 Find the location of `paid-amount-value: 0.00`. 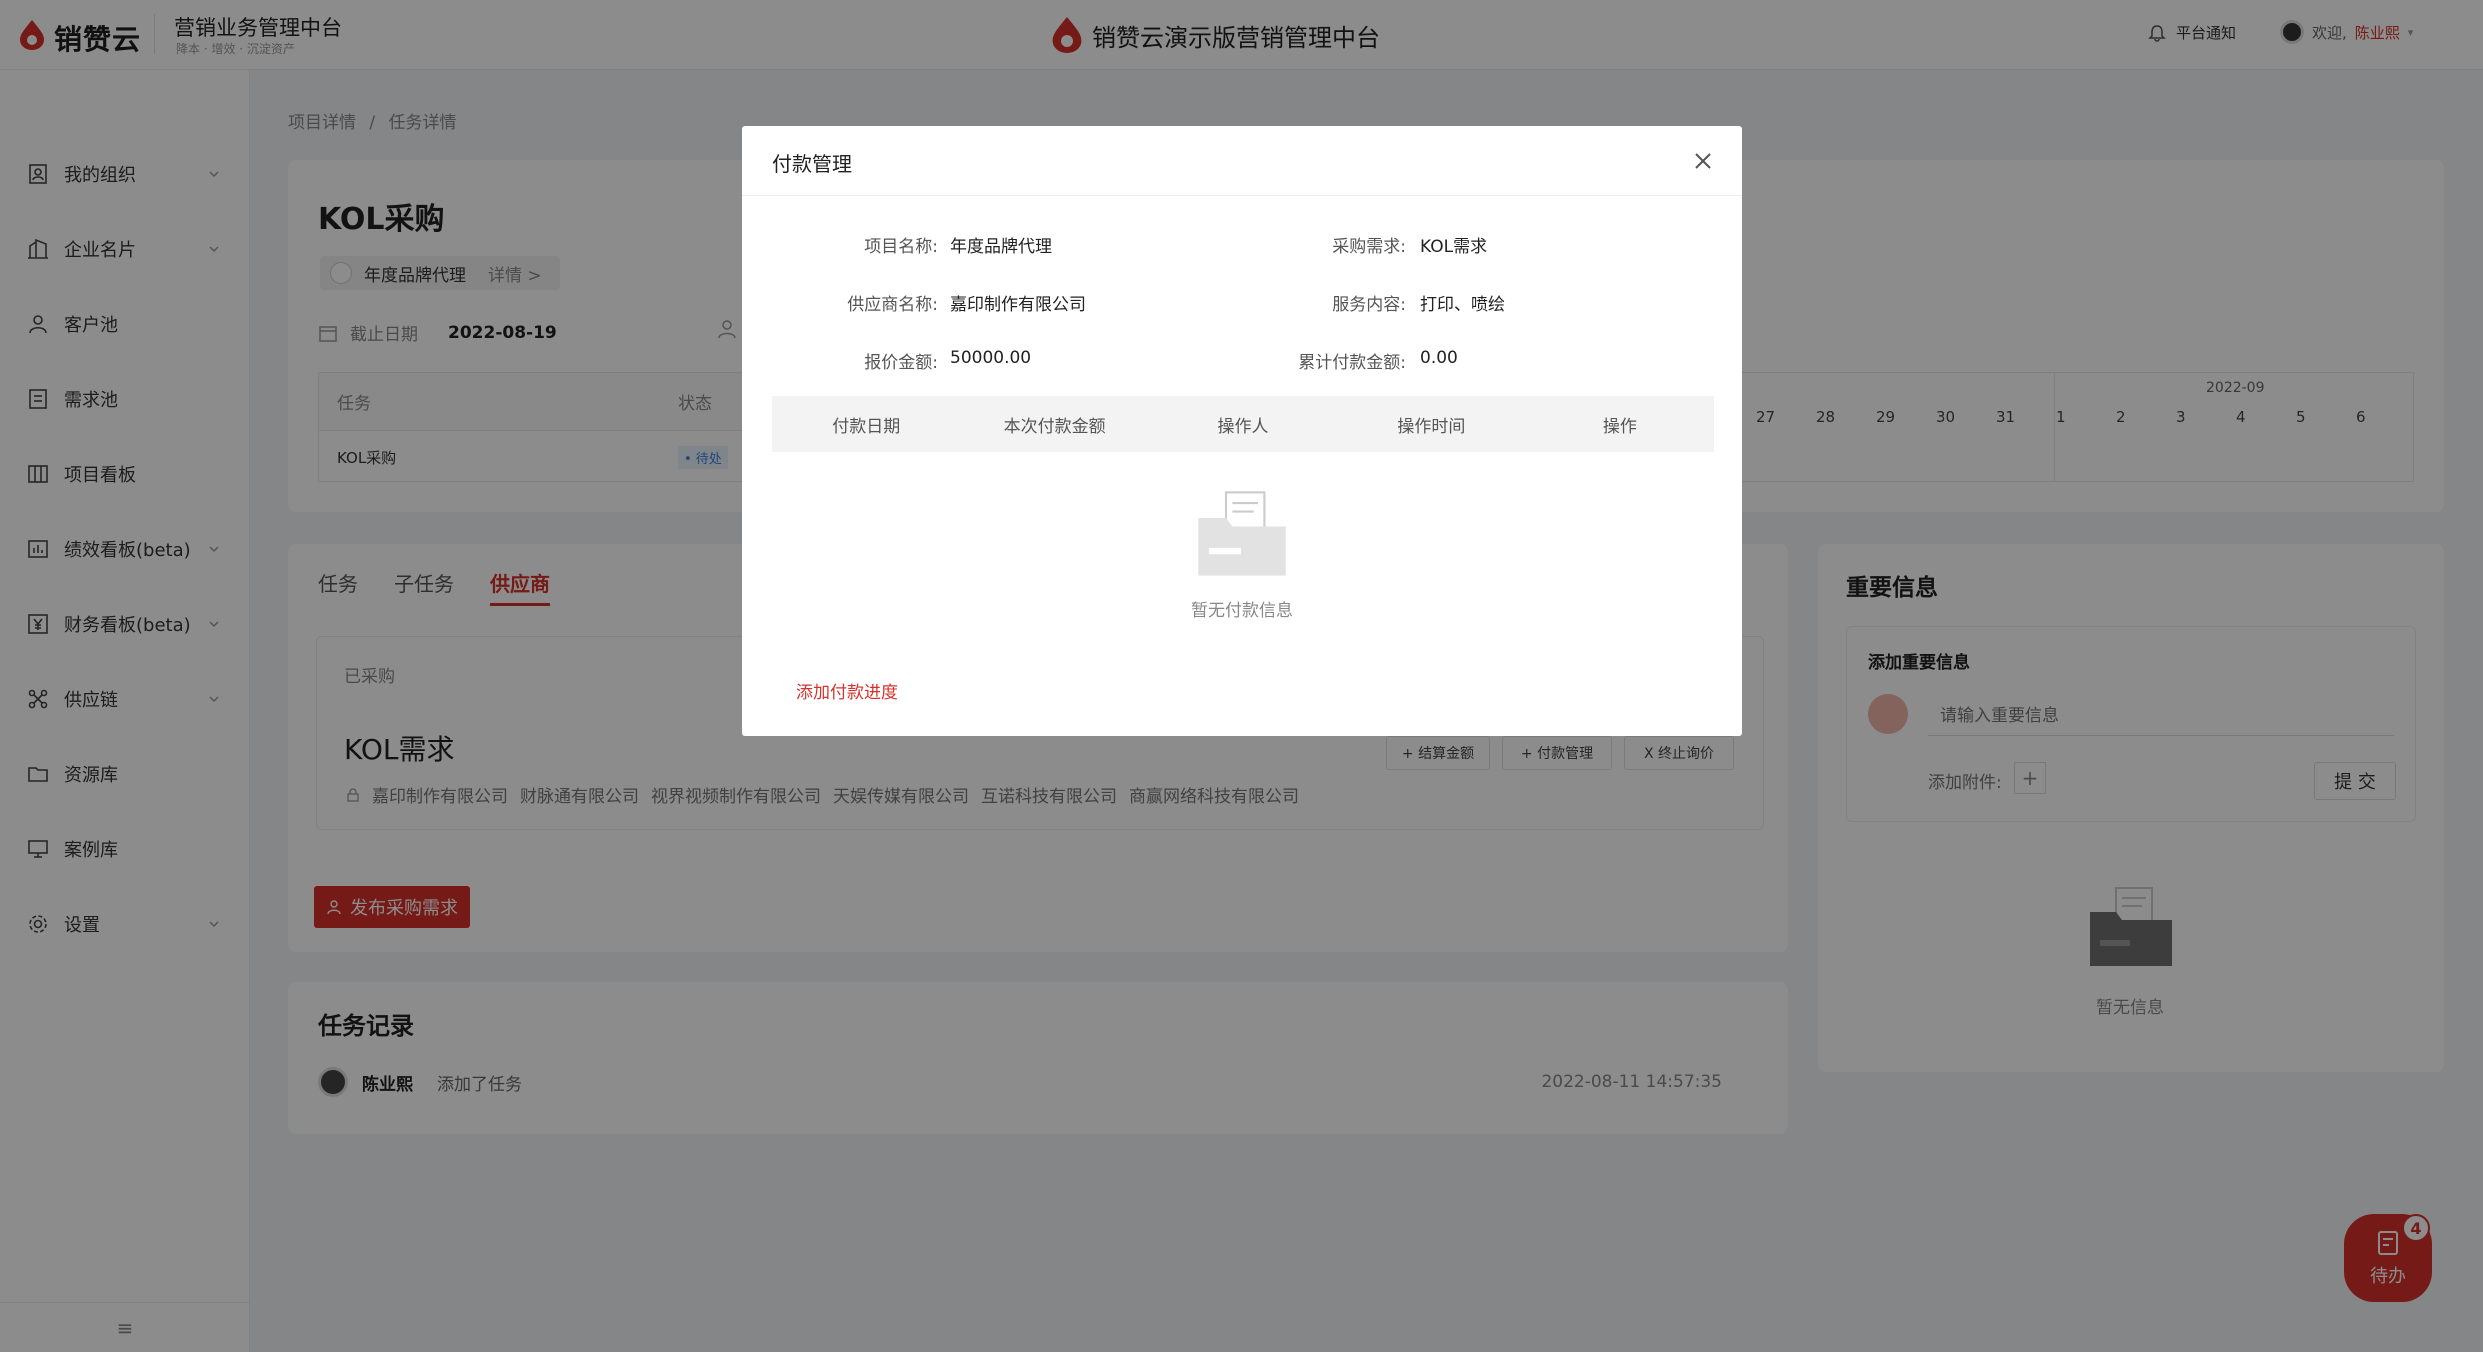

paid-amount-value: 0.00 is located at coordinates (1439, 358).